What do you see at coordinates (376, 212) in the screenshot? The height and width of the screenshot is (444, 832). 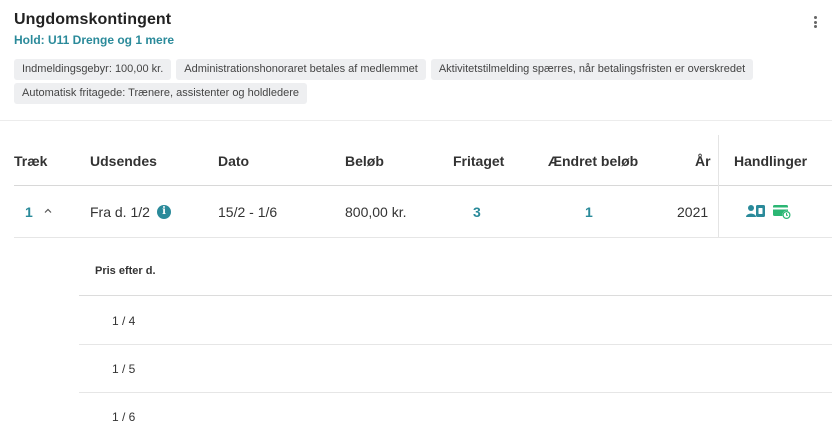 I see `beloeb-value: 800,00 kr.` at bounding box center [376, 212].